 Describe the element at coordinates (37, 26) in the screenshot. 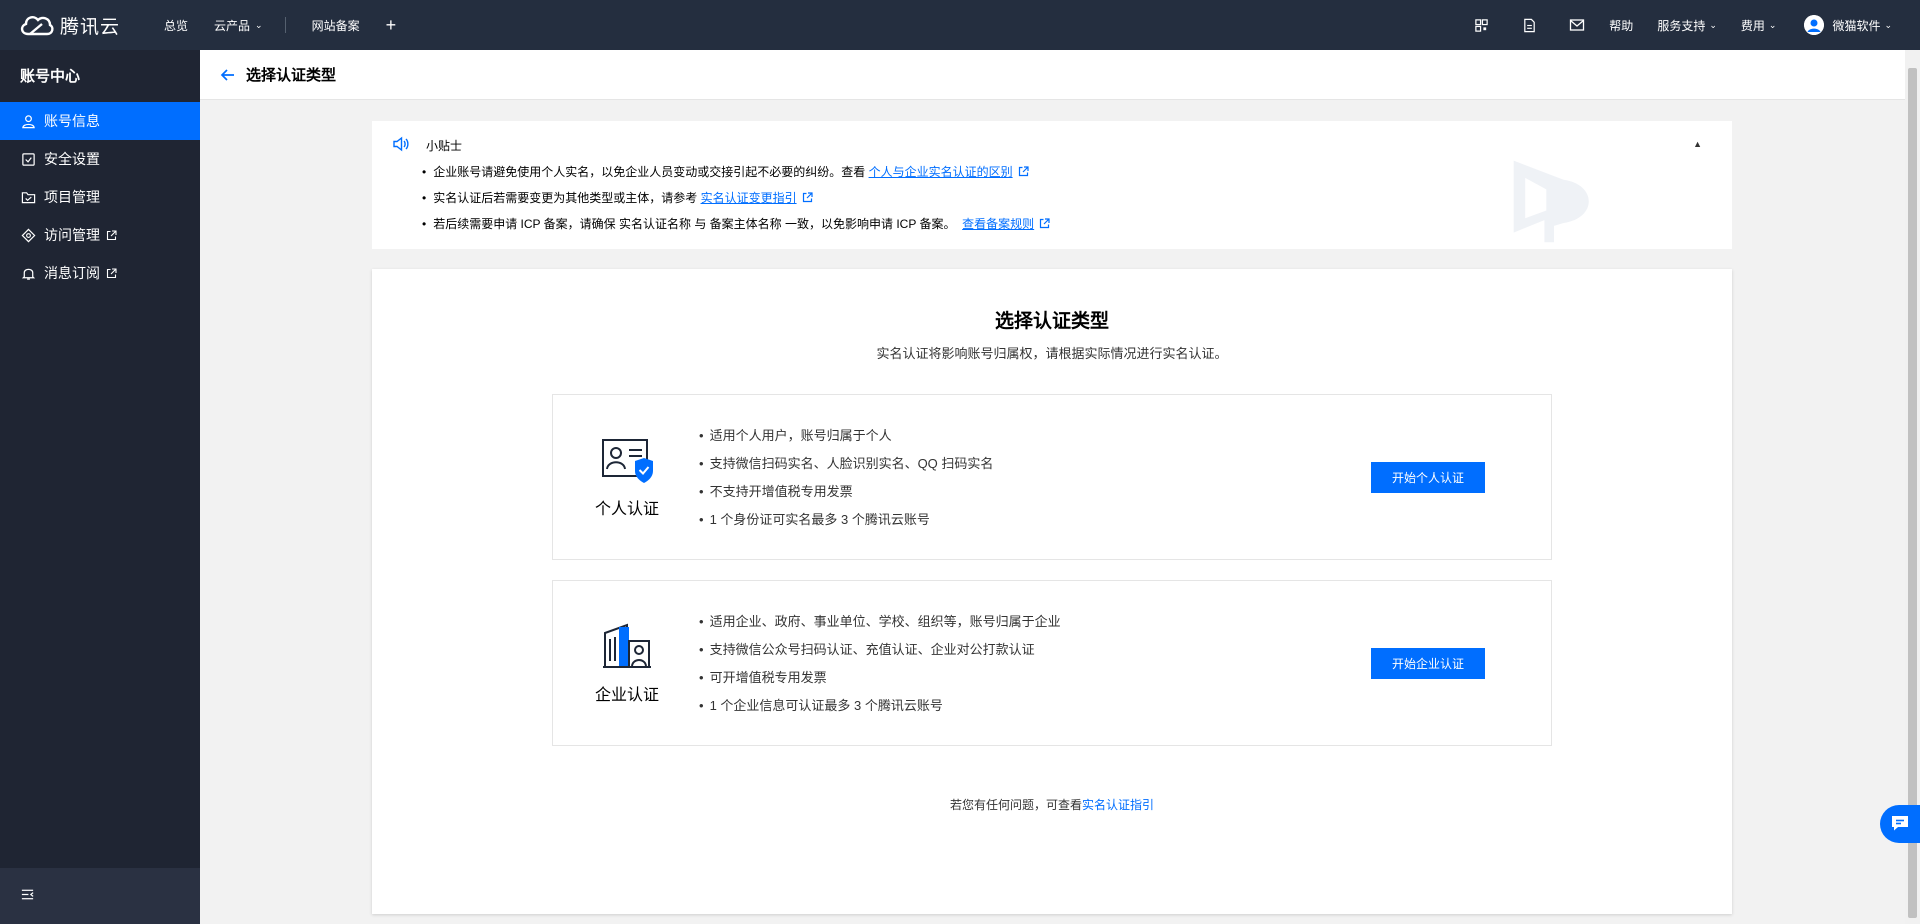

I see `cloud-logo-icon` at that location.